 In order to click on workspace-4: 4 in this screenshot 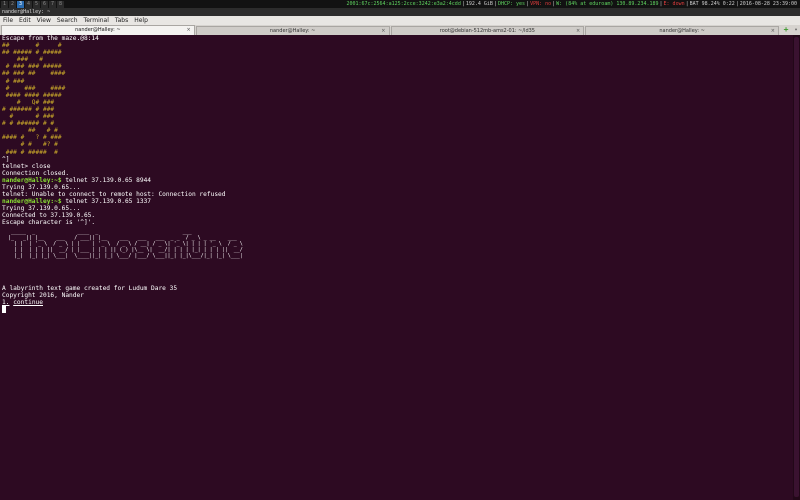, I will do `click(28, 4)`.